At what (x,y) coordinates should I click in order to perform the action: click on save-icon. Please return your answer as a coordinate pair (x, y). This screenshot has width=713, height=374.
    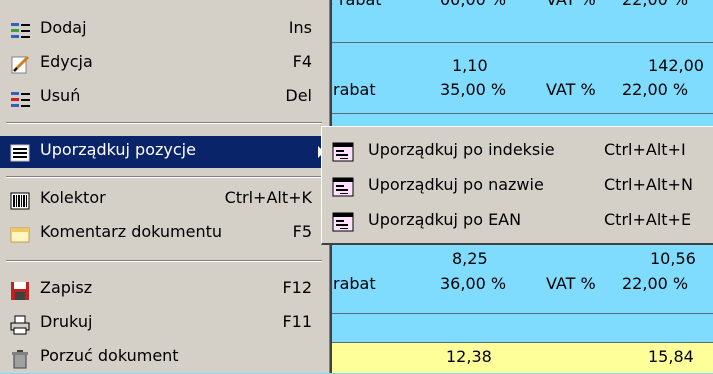
    Looking at the image, I should click on (20, 291).